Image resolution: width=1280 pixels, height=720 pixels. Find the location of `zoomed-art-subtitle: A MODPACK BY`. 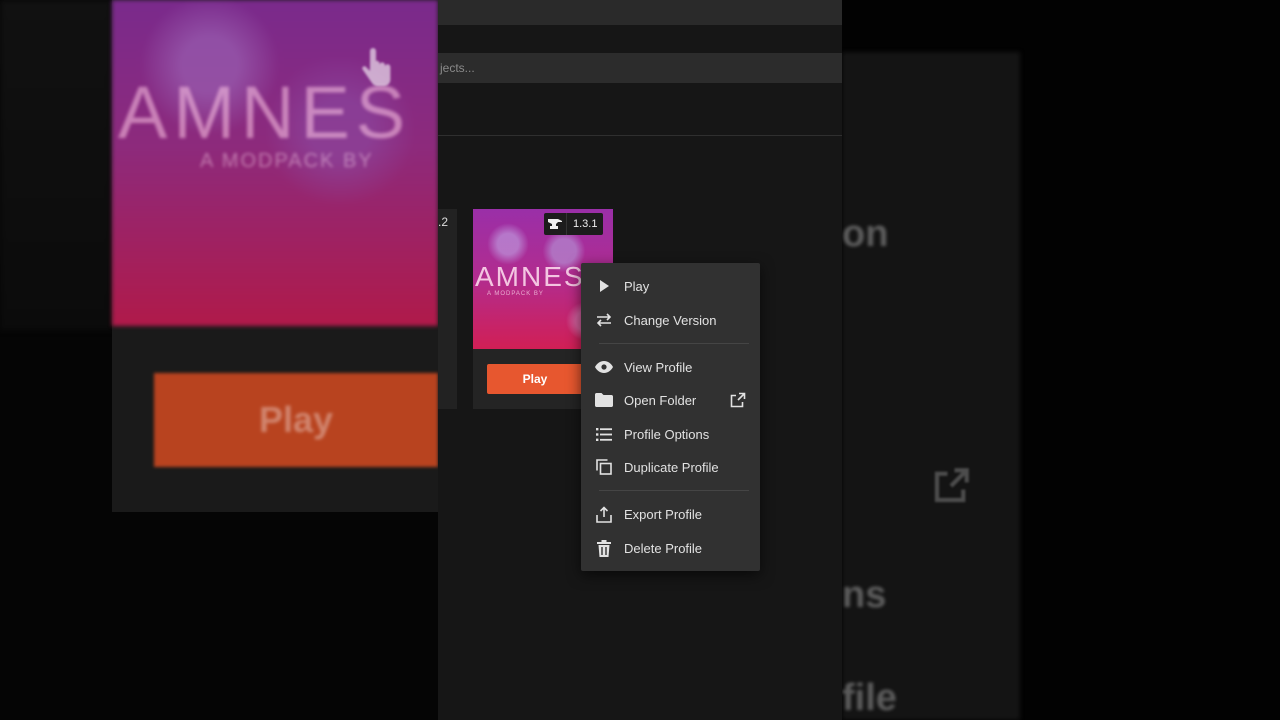

zoomed-art-subtitle: A MODPACK BY is located at coordinates (287, 161).